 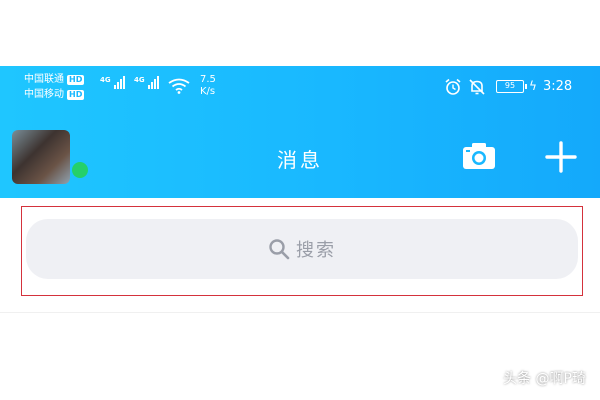 I want to click on search-placeholder: 搜索, so click(x=316, y=250).